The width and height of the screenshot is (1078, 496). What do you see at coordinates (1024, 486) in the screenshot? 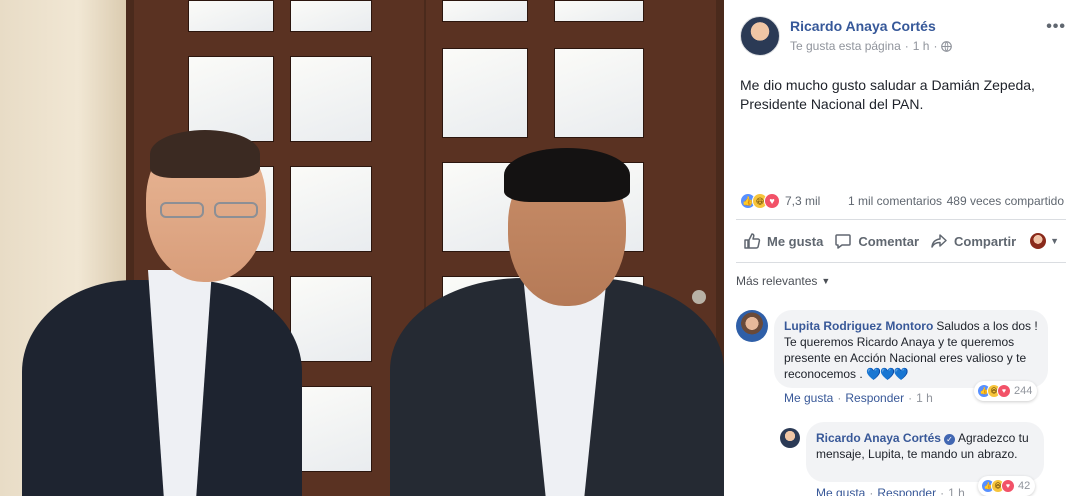
I see `reply-reaction-count: 42` at bounding box center [1024, 486].